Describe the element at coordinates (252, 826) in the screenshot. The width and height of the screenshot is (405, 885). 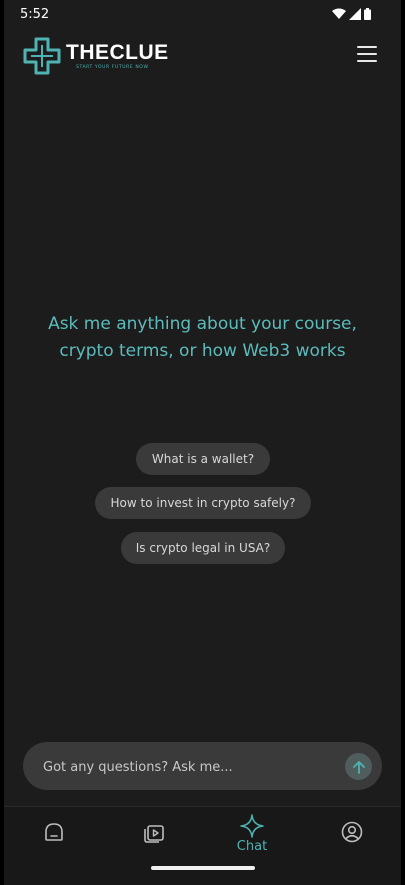
I see `sparkle-icon` at that location.